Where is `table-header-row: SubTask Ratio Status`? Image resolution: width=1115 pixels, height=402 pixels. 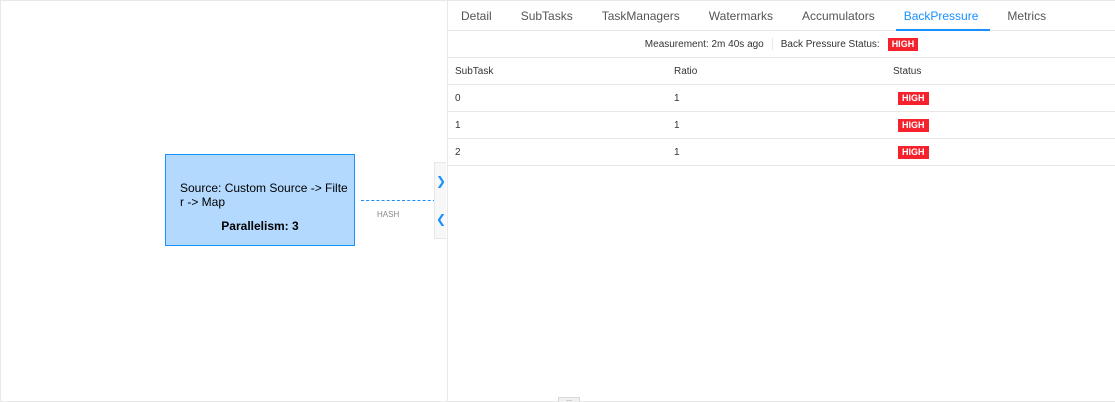
table-header-row: SubTask Ratio Status is located at coordinates (781, 71).